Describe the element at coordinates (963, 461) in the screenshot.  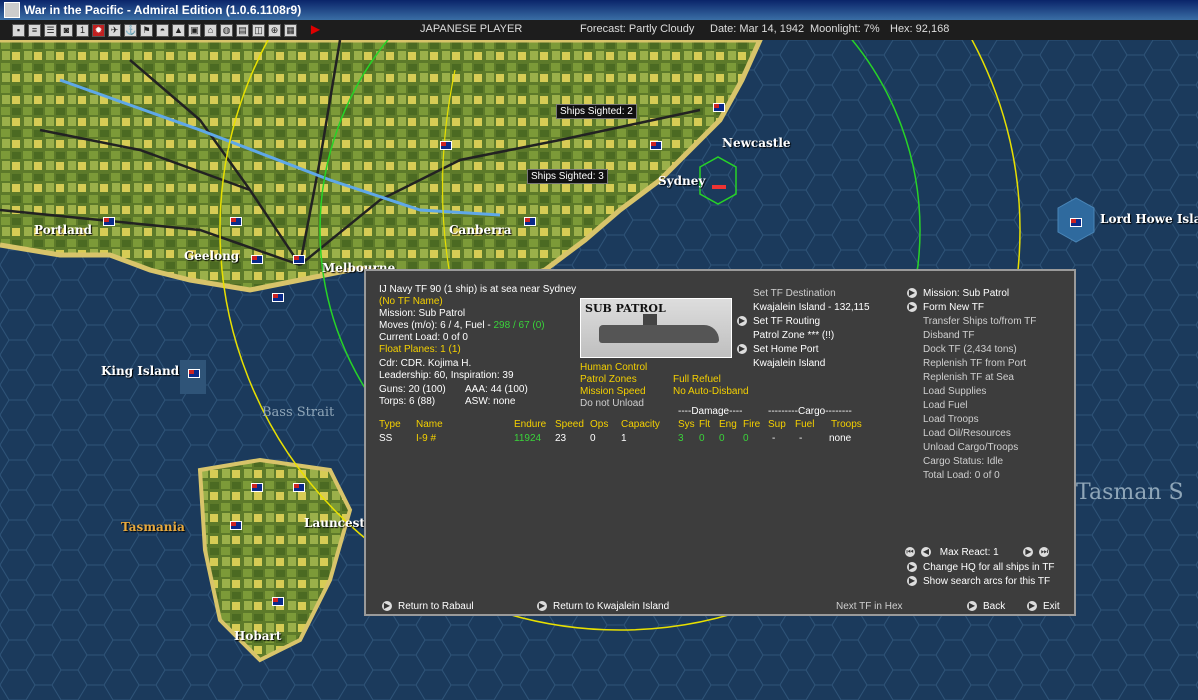
I see `cargo-status: Cargo Status: Idle` at that location.